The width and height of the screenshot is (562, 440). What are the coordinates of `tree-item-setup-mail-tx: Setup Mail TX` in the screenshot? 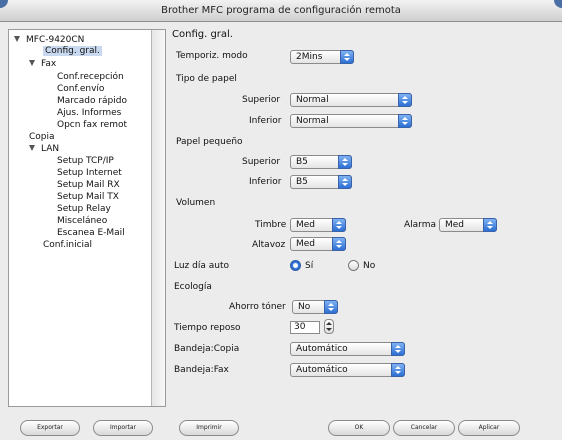 It's located at (88, 197).